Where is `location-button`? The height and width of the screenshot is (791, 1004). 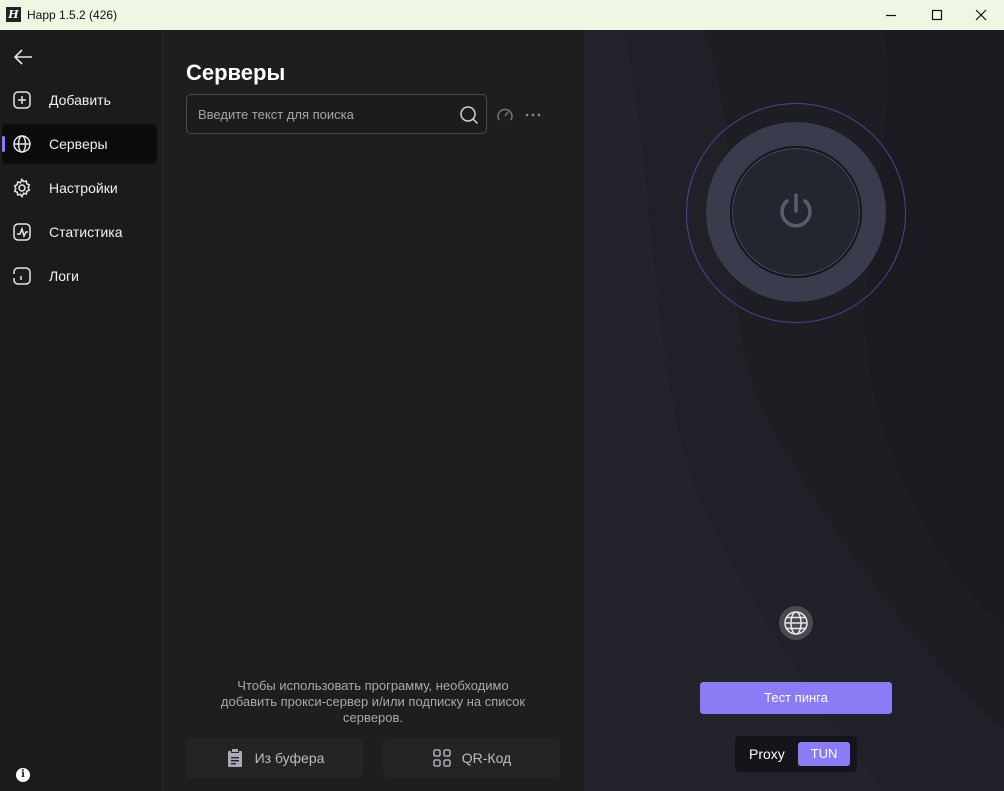 location-button is located at coordinates (796, 623).